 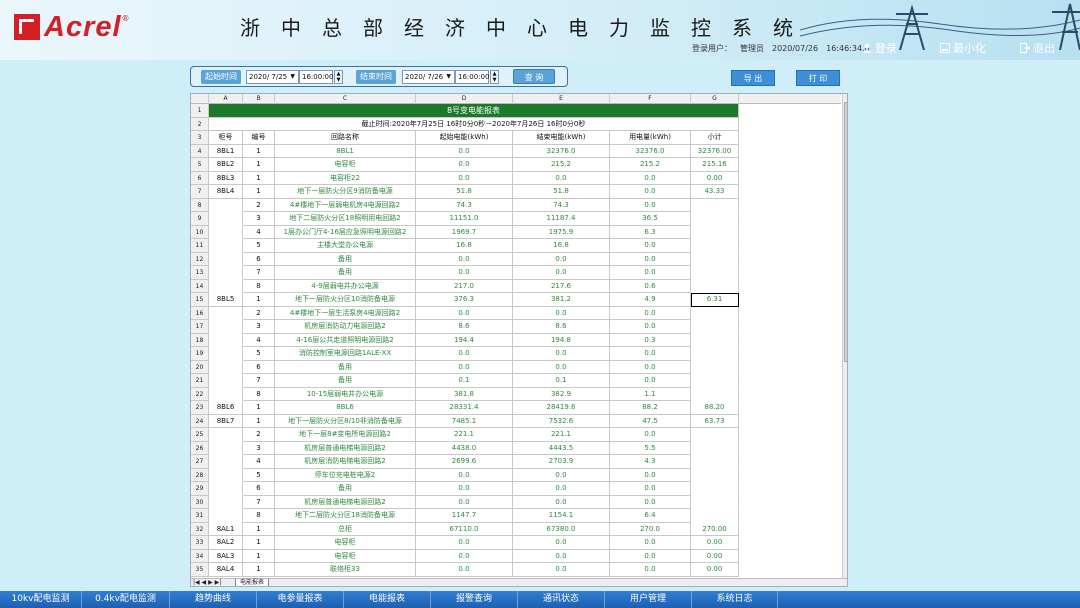 What do you see at coordinates (844, 336) in the screenshot?
I see `vertical-scrollbar` at bounding box center [844, 336].